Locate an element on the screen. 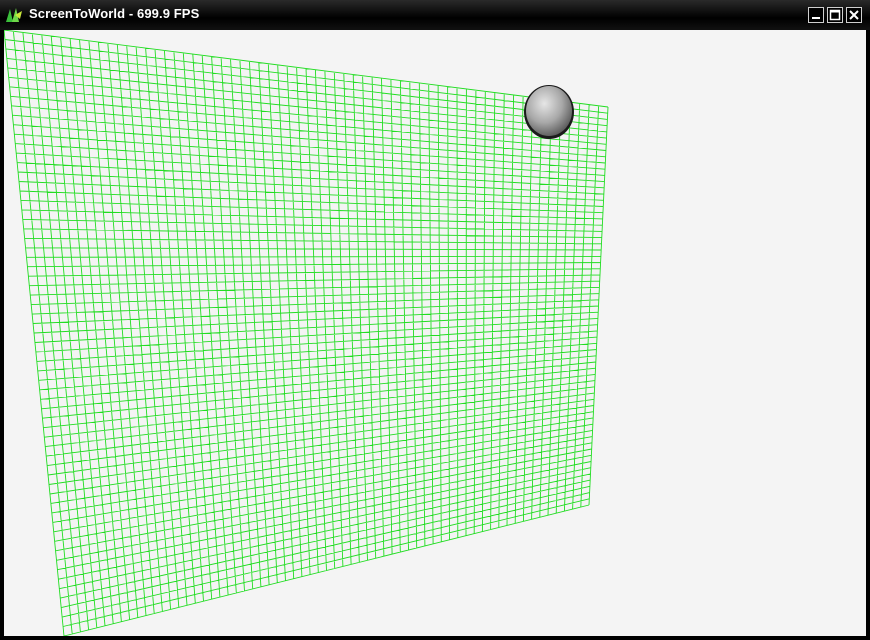 The height and width of the screenshot is (640, 870). close-icon is located at coordinates (854, 15).